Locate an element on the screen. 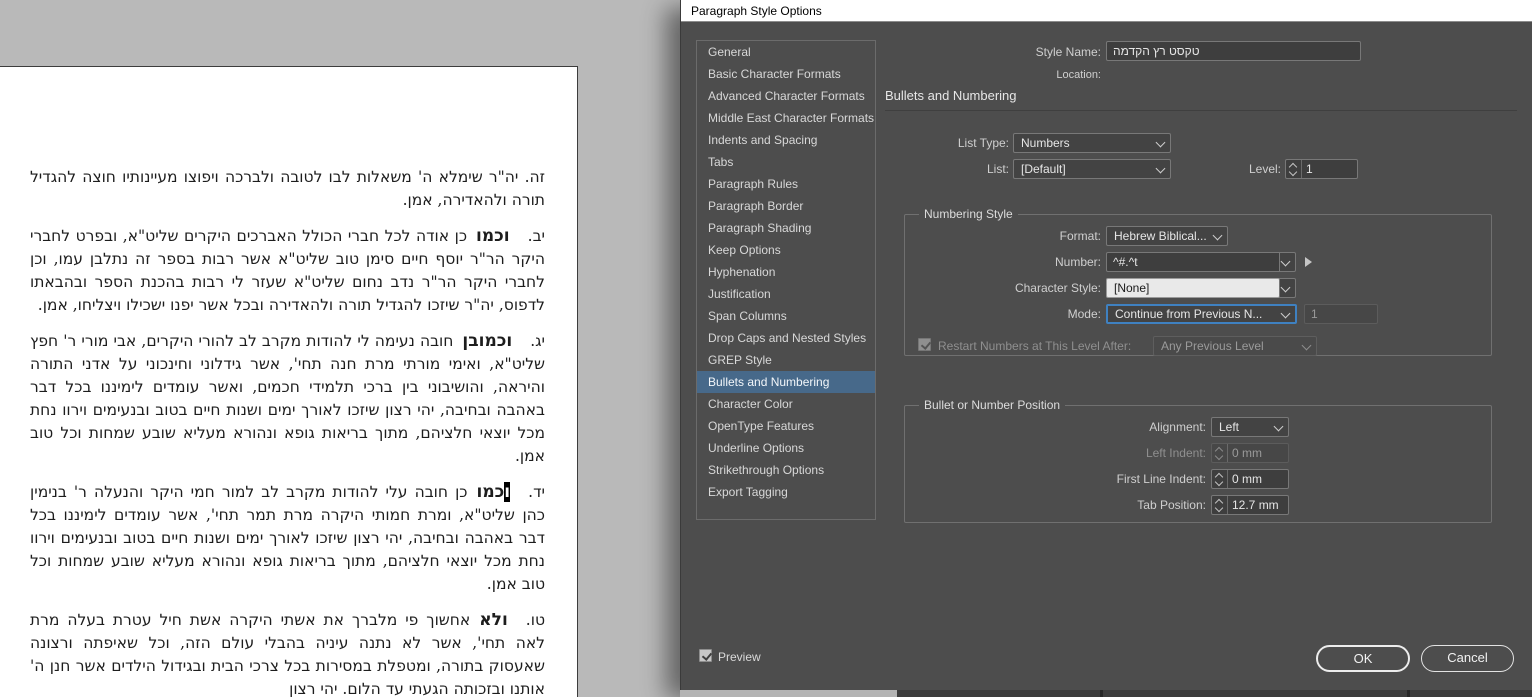 The image size is (1532, 697). sidebar-item-paragraph-border: Paragraph Border is located at coordinates (786, 206).